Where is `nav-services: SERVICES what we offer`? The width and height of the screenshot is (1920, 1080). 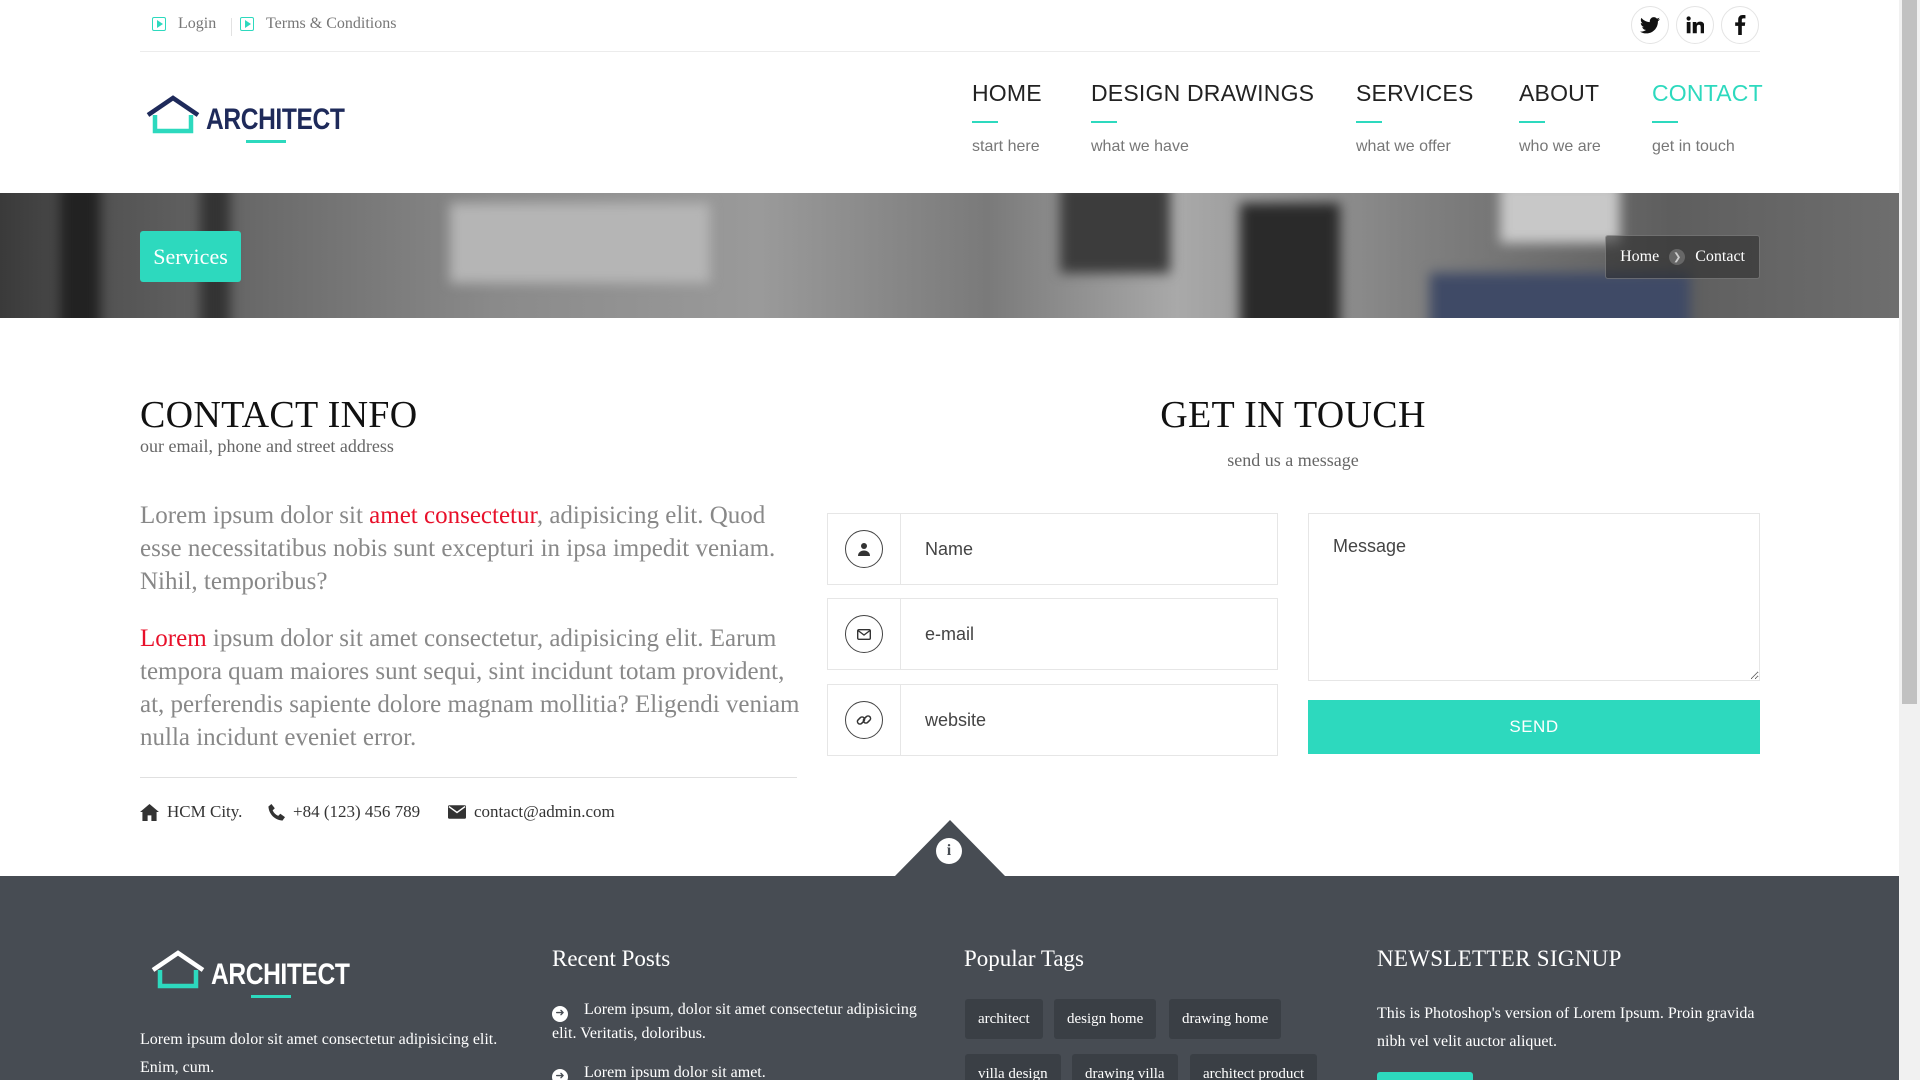
nav-services: SERVICES what we offer is located at coordinates (1415, 118).